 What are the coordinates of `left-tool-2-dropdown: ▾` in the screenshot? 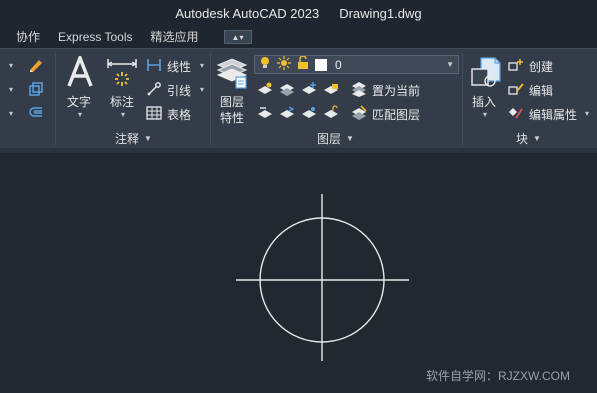 It's located at (11, 89).